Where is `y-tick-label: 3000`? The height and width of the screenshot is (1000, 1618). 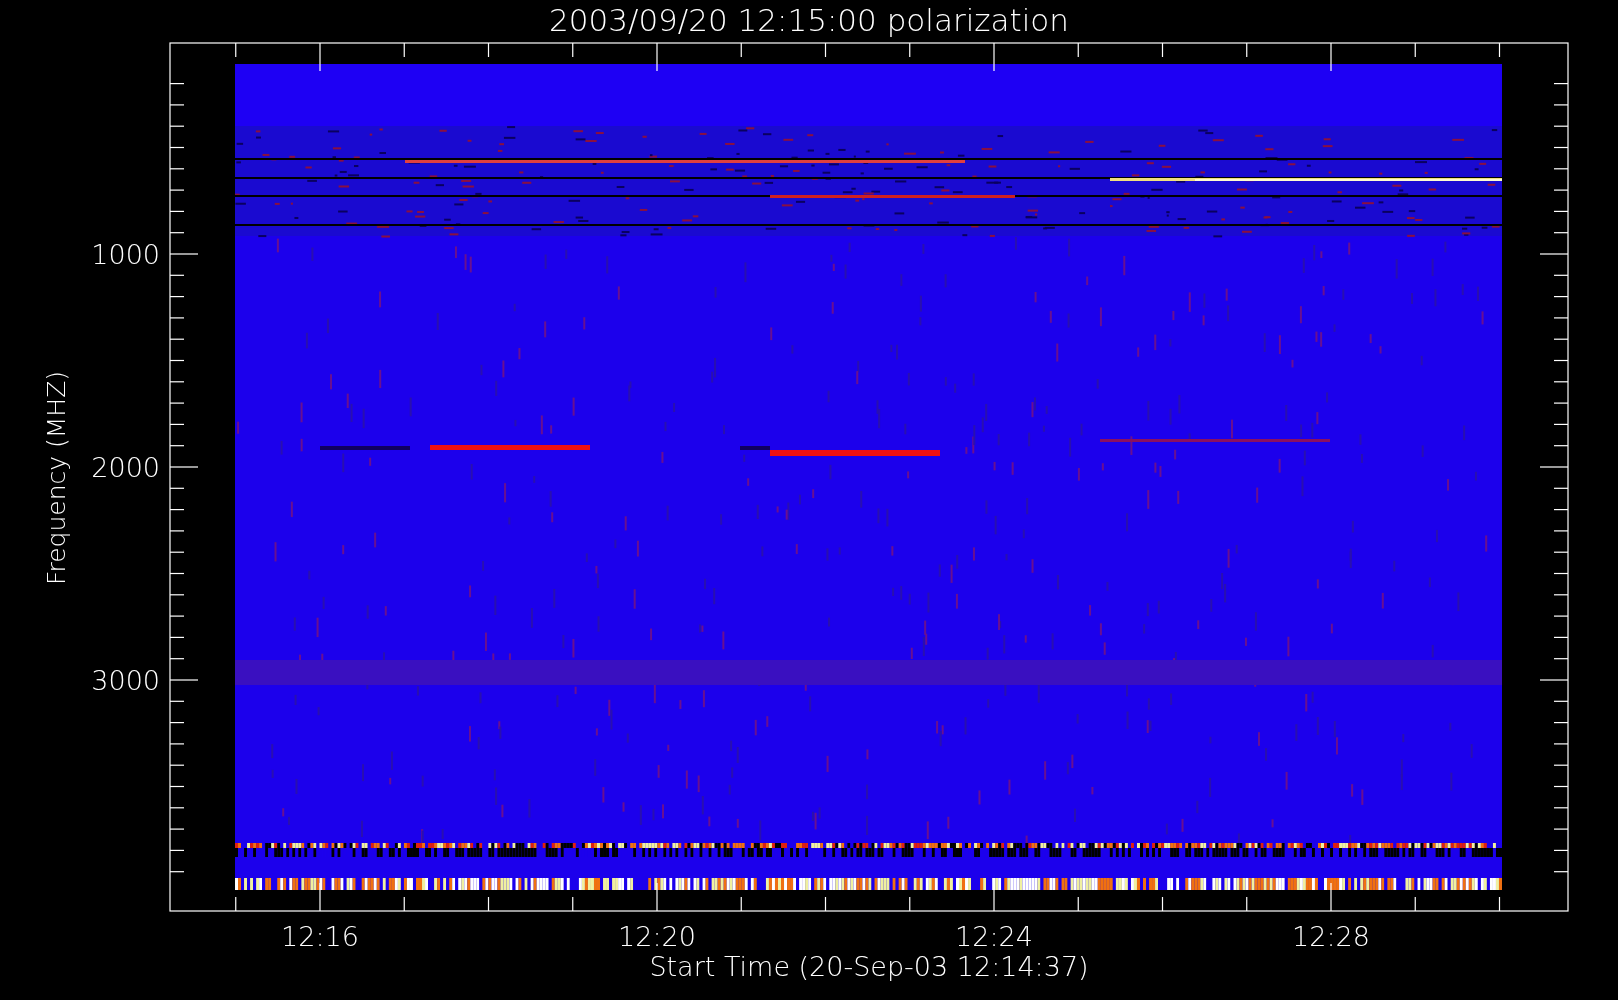 y-tick-label: 3000 is located at coordinates (125, 680).